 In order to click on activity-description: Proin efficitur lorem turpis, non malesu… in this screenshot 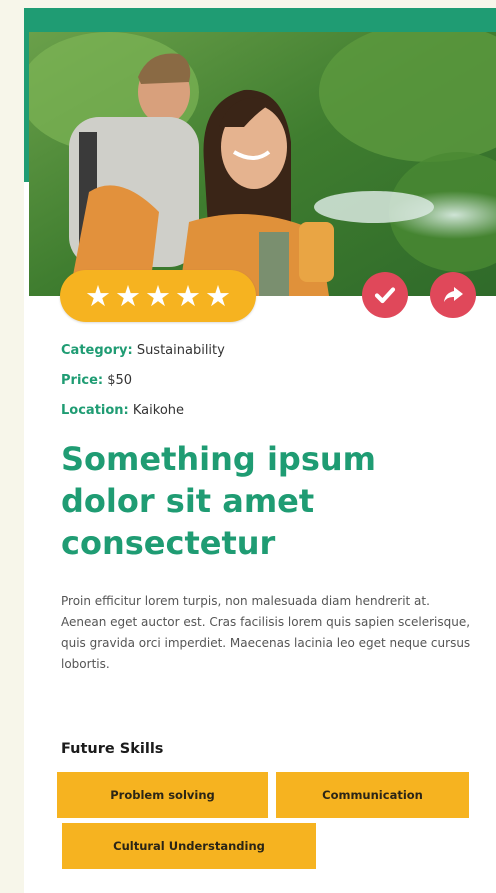, I will do `click(266, 632)`.